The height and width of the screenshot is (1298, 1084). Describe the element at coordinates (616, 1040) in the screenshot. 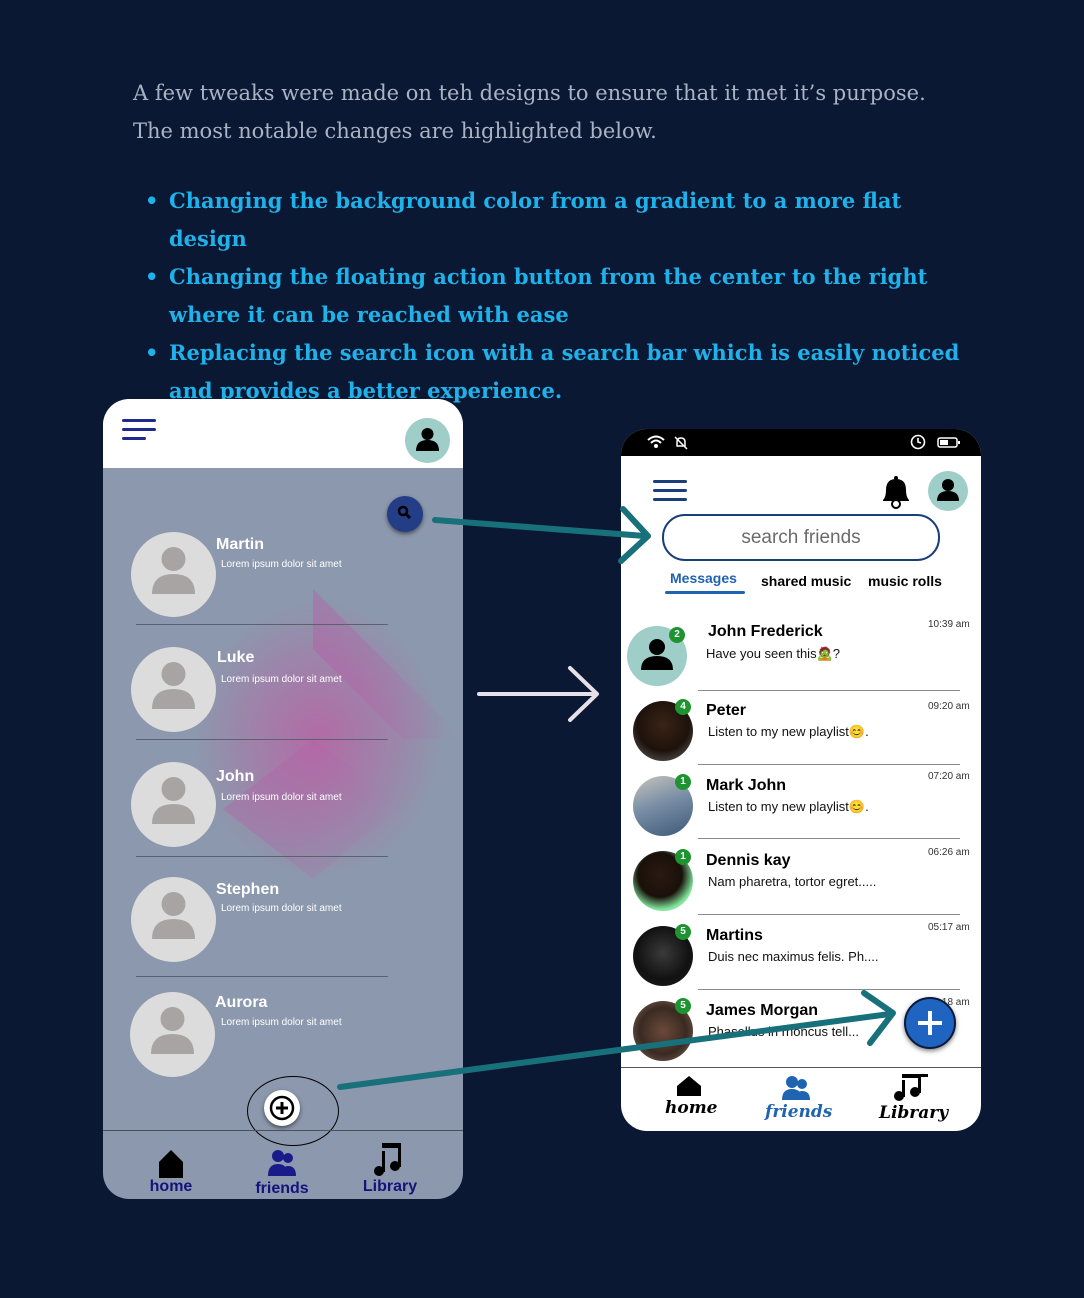

I see `arrow-fab` at that location.